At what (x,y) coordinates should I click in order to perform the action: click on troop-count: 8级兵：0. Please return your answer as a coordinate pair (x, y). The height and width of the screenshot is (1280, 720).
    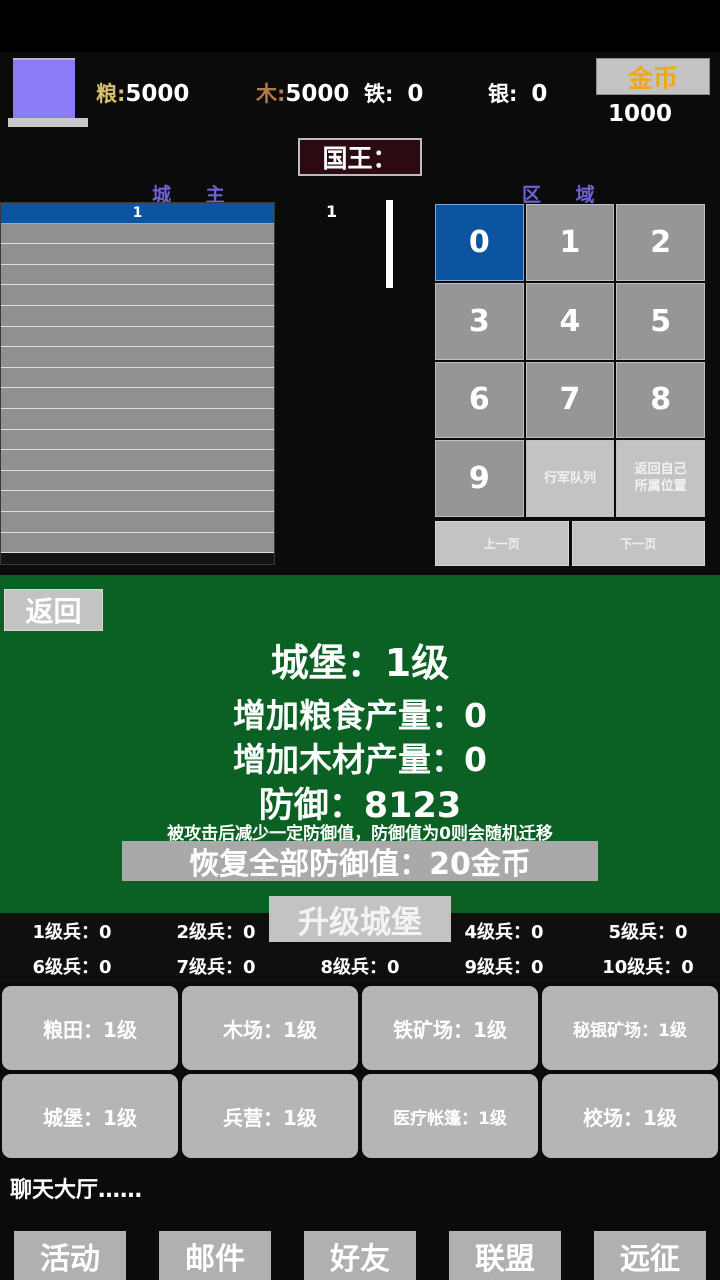
    Looking at the image, I should click on (360, 967).